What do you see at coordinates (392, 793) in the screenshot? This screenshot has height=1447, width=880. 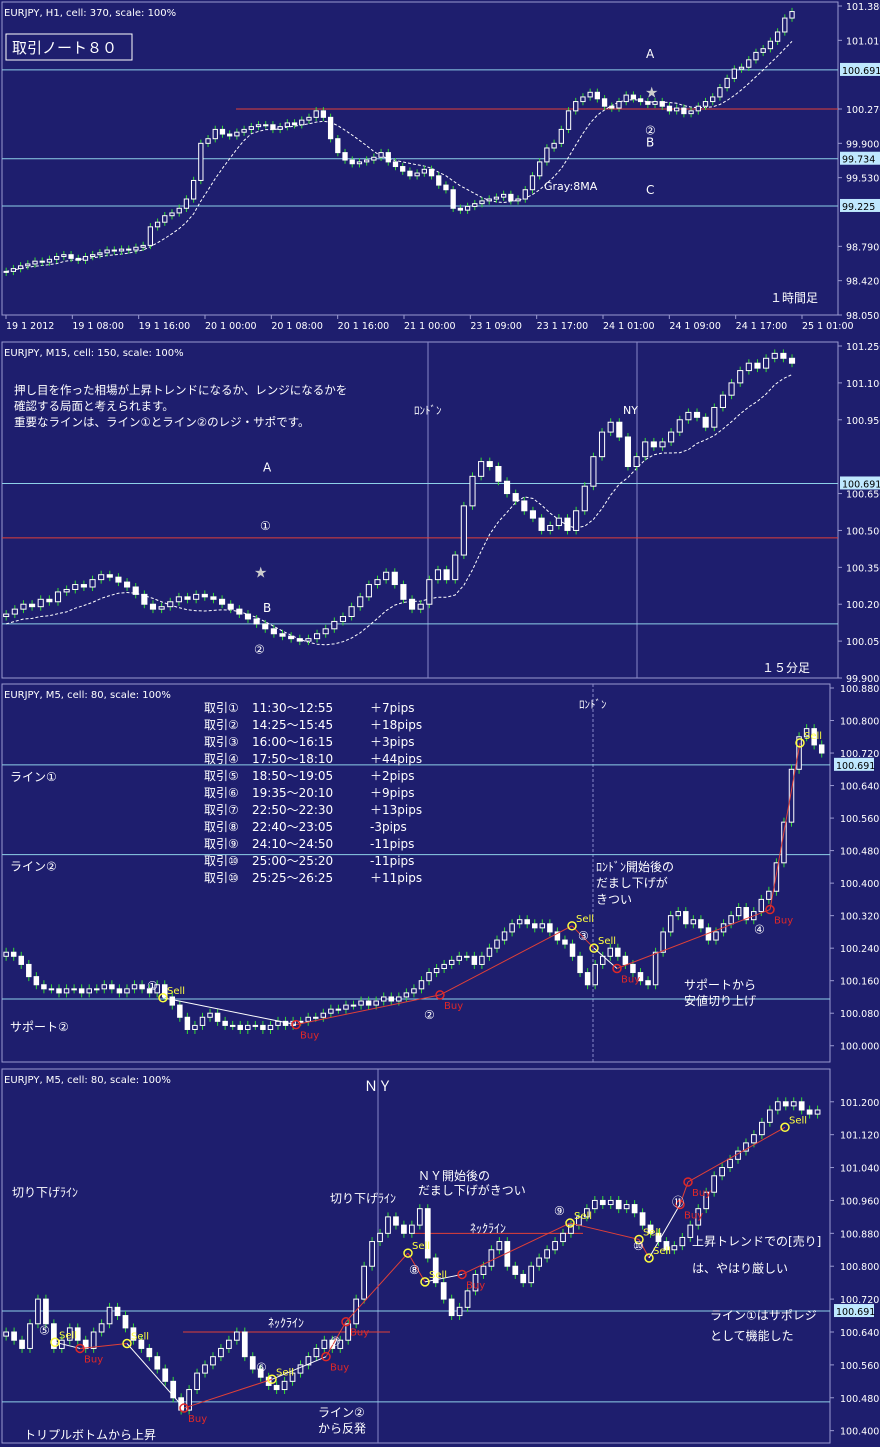 I see `trade-pips: ＋9pips` at bounding box center [392, 793].